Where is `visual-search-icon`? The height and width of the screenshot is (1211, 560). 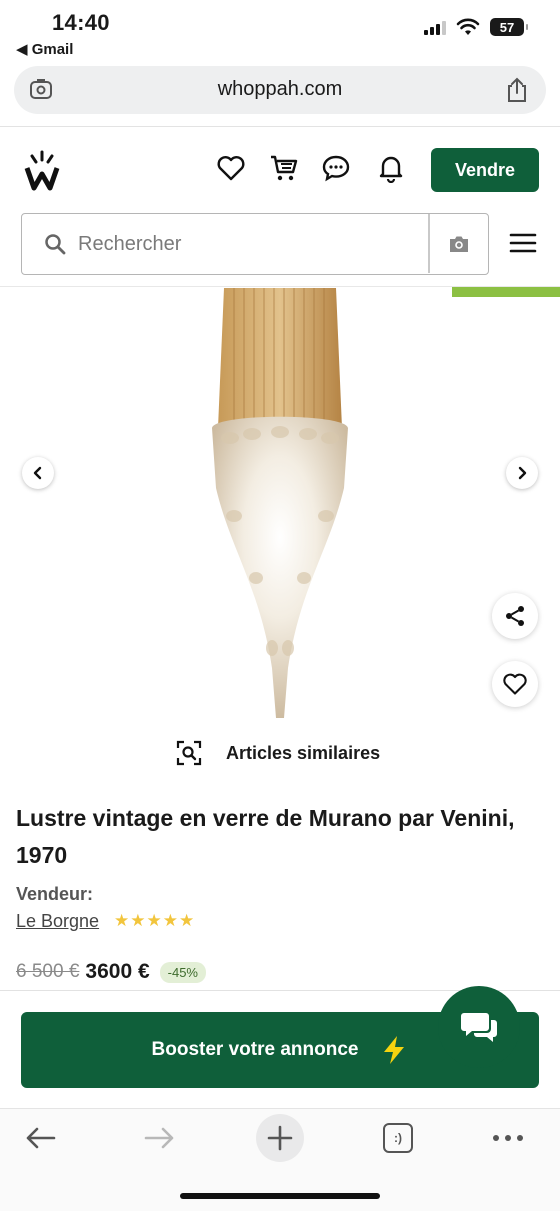
visual-search-icon is located at coordinates (189, 753).